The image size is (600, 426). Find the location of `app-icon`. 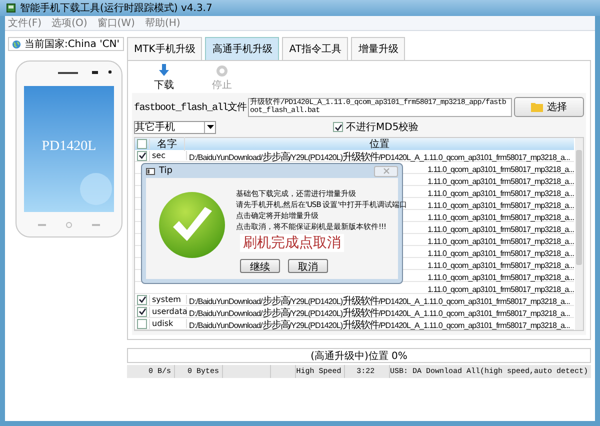

app-icon is located at coordinates (11, 8).